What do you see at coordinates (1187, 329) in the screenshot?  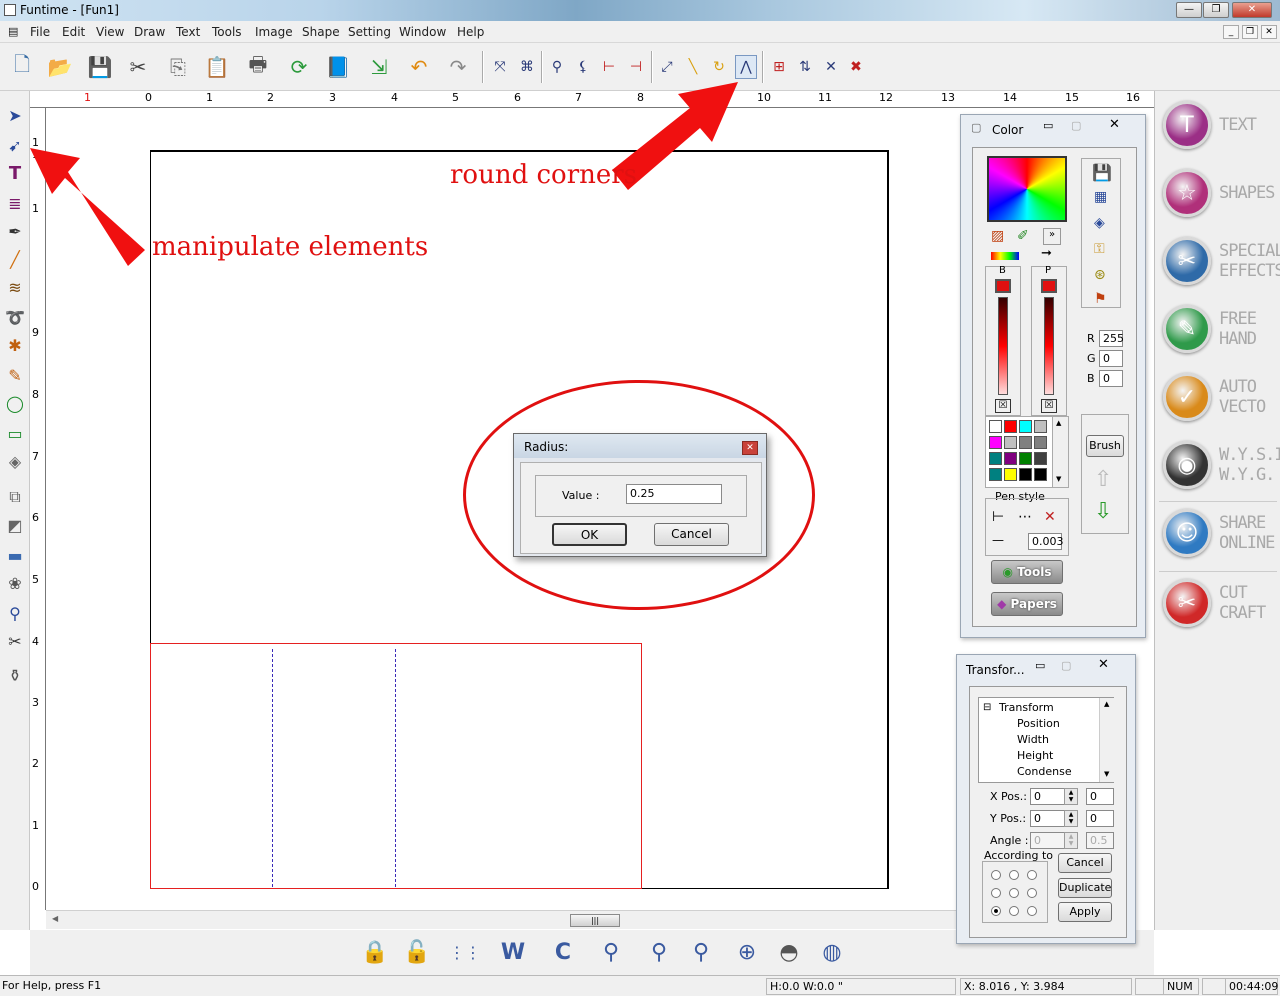 I see `feature-button-icon: ✎` at bounding box center [1187, 329].